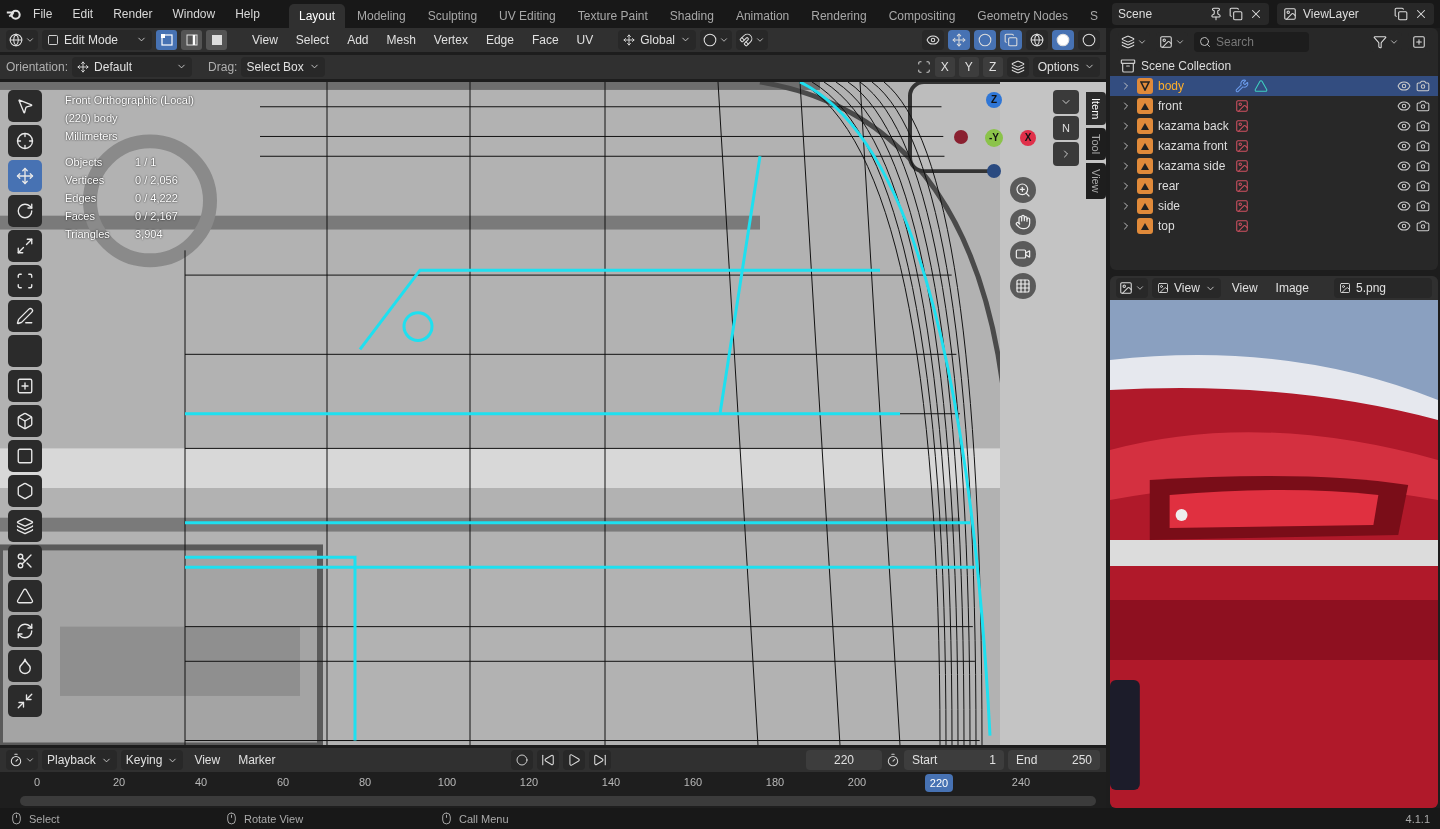  Describe the element at coordinates (317, 16) in the screenshot. I see `workspace-tab: Layout` at that location.